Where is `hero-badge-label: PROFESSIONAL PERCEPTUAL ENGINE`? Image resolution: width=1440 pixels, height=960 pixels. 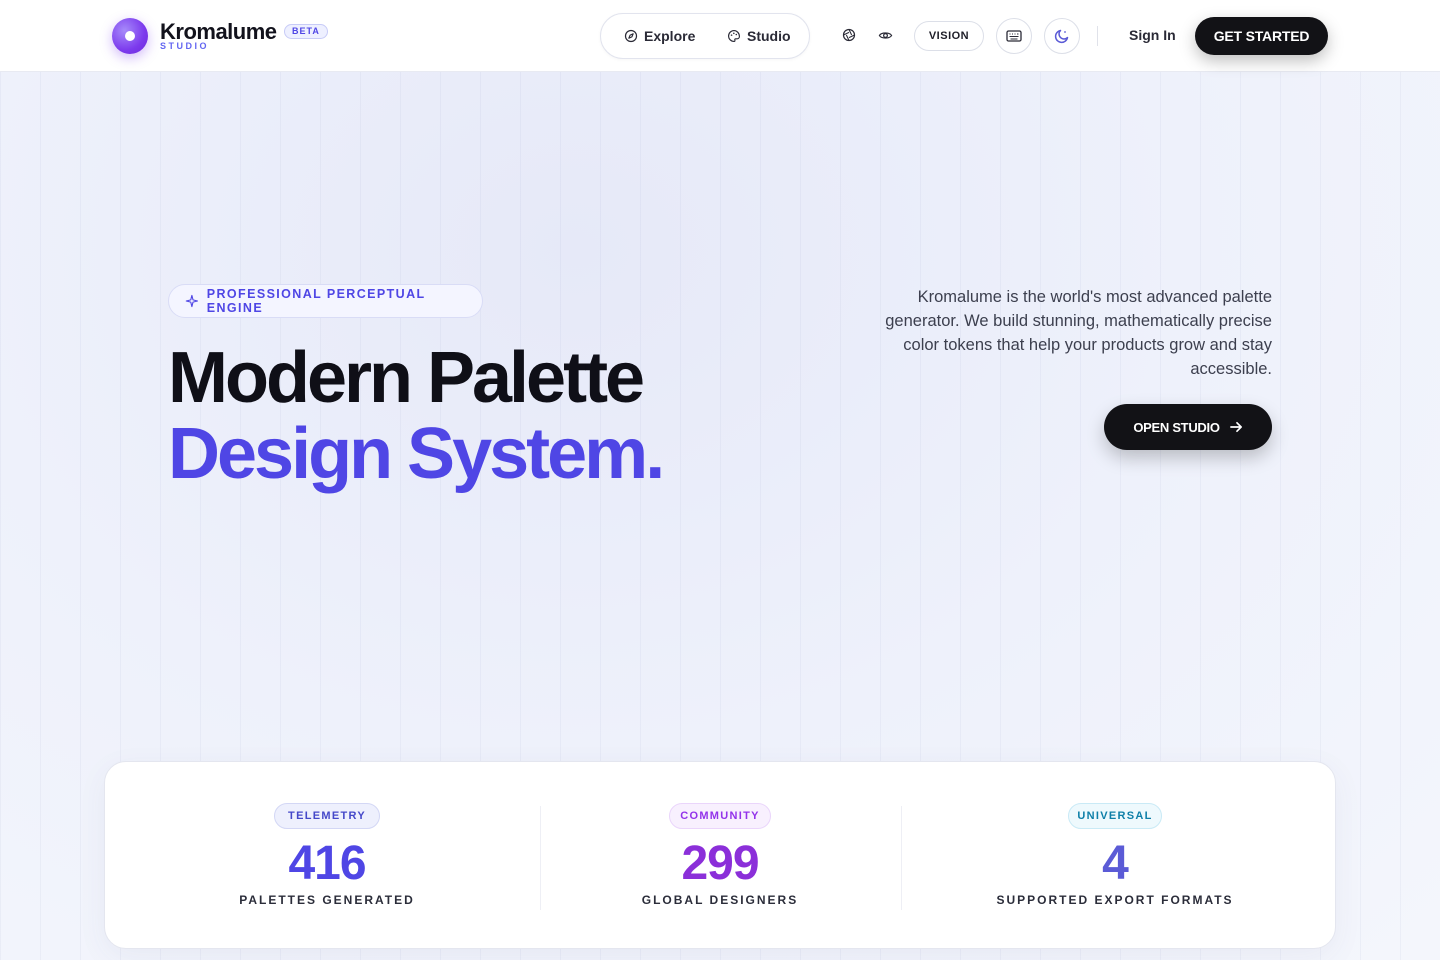 hero-badge-label: PROFESSIONAL PERCEPTUAL ENGINE is located at coordinates (316, 301).